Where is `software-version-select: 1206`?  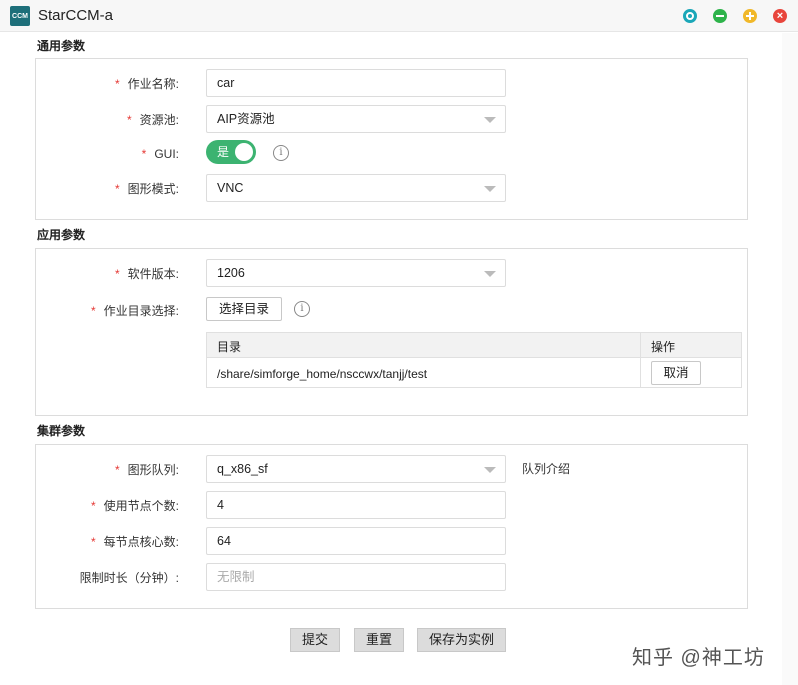 software-version-select: 1206 is located at coordinates (356, 273).